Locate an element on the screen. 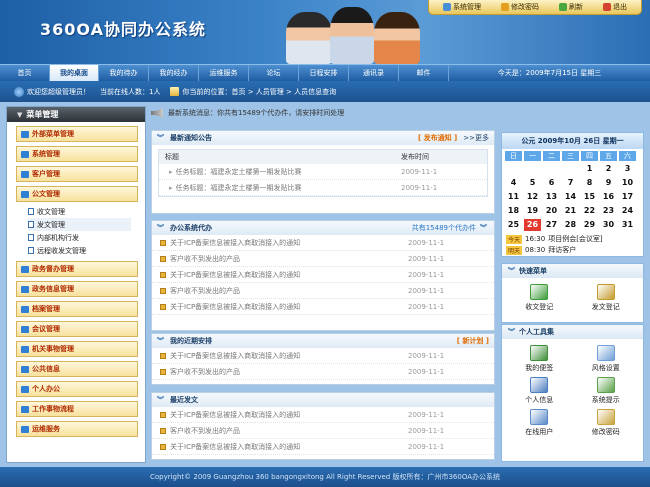  calendar-day: 6 is located at coordinates (551, 183).